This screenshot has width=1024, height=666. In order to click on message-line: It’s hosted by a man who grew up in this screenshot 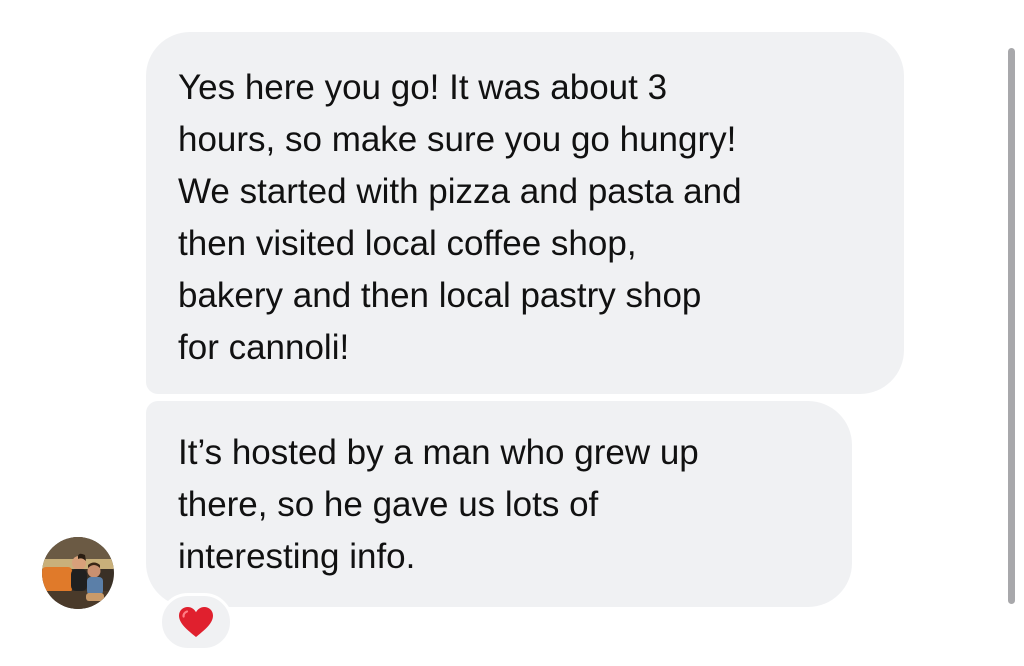, I will do `click(438, 452)`.